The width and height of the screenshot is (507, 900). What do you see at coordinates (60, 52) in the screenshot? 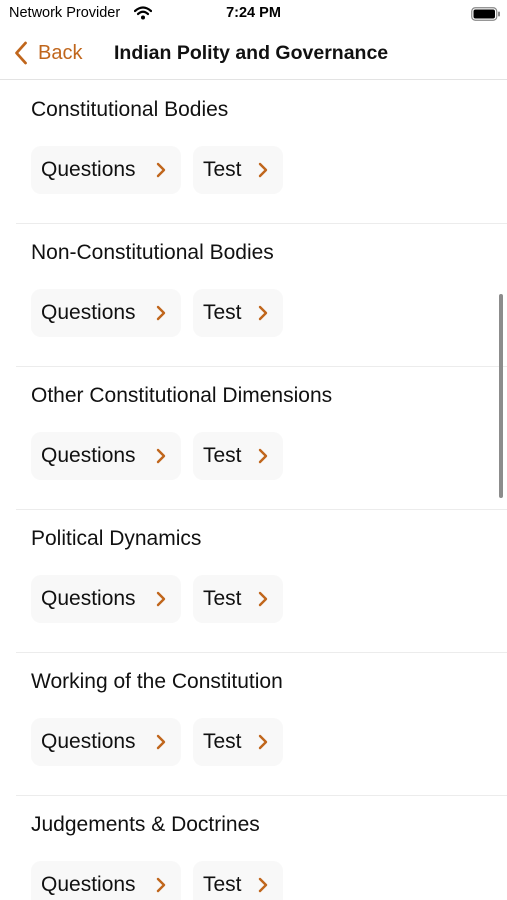
I see `back-label: Back` at bounding box center [60, 52].